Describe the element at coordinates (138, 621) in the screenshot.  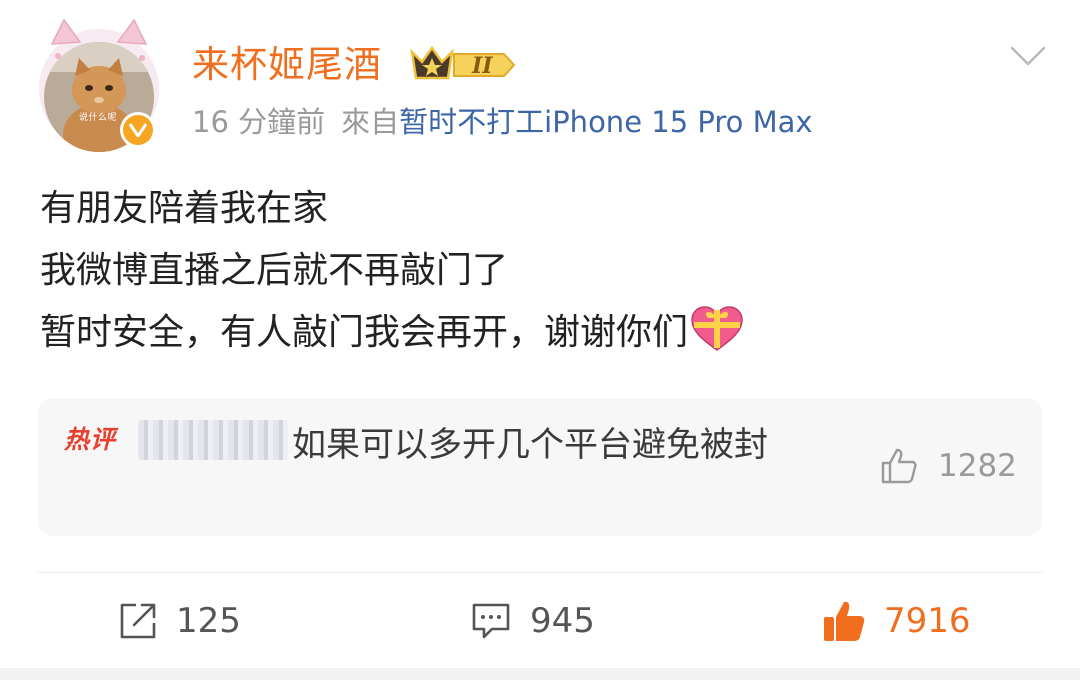
I see `repost-icon` at that location.